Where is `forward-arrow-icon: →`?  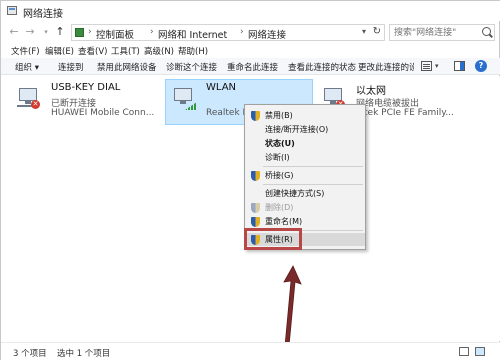 forward-arrow-icon: → is located at coordinates (30, 32).